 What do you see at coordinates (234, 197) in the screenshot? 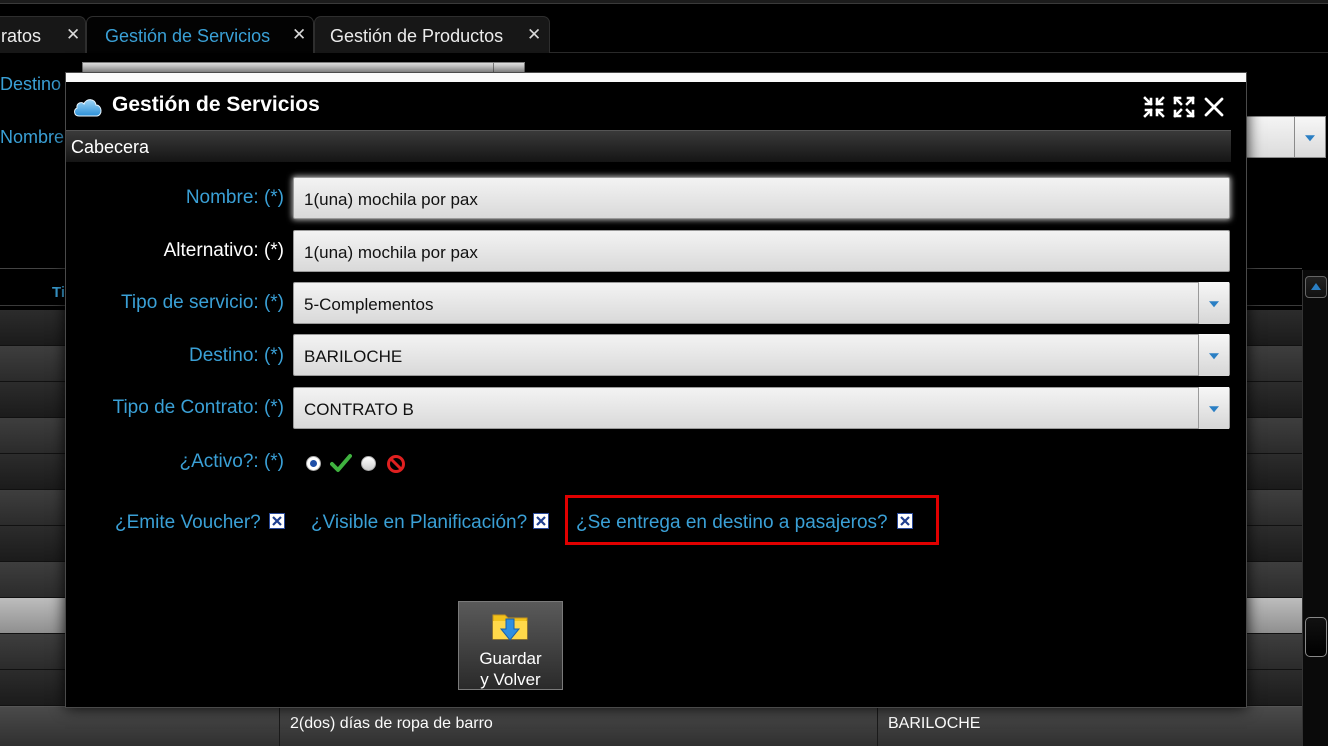
I see `nombre-label: Nombre: (*)` at bounding box center [234, 197].